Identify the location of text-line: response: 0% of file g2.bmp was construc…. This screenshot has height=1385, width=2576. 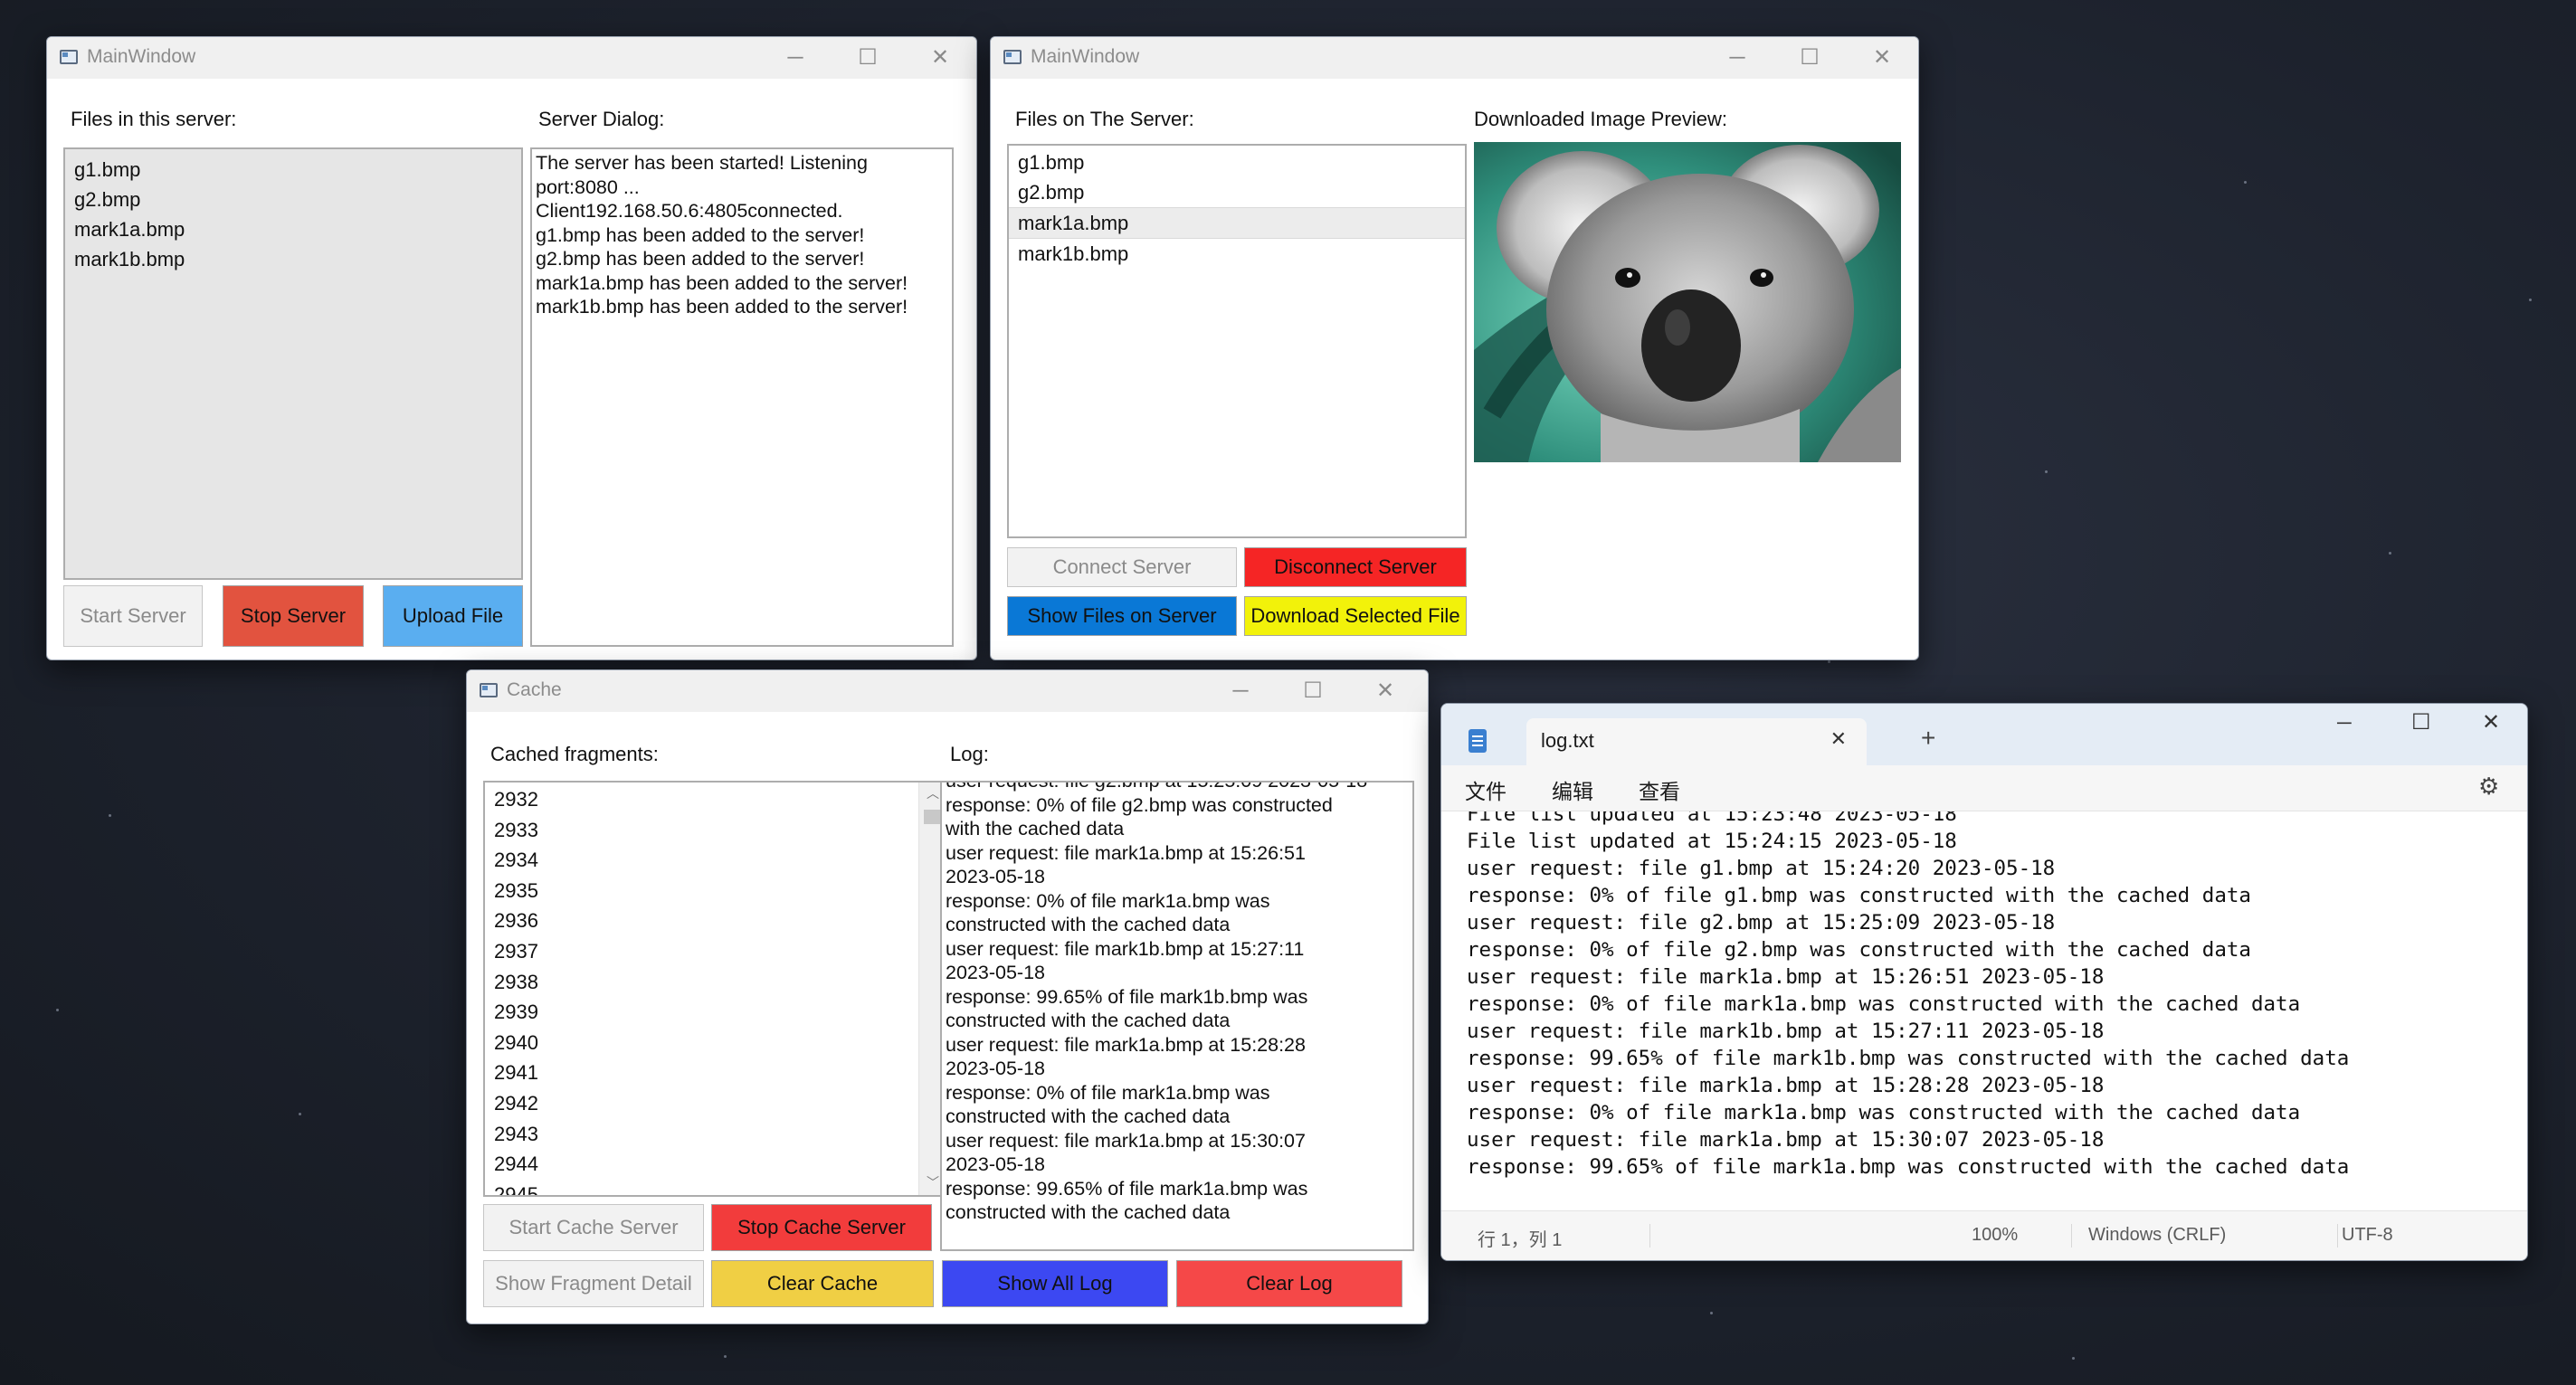
(1859, 950).